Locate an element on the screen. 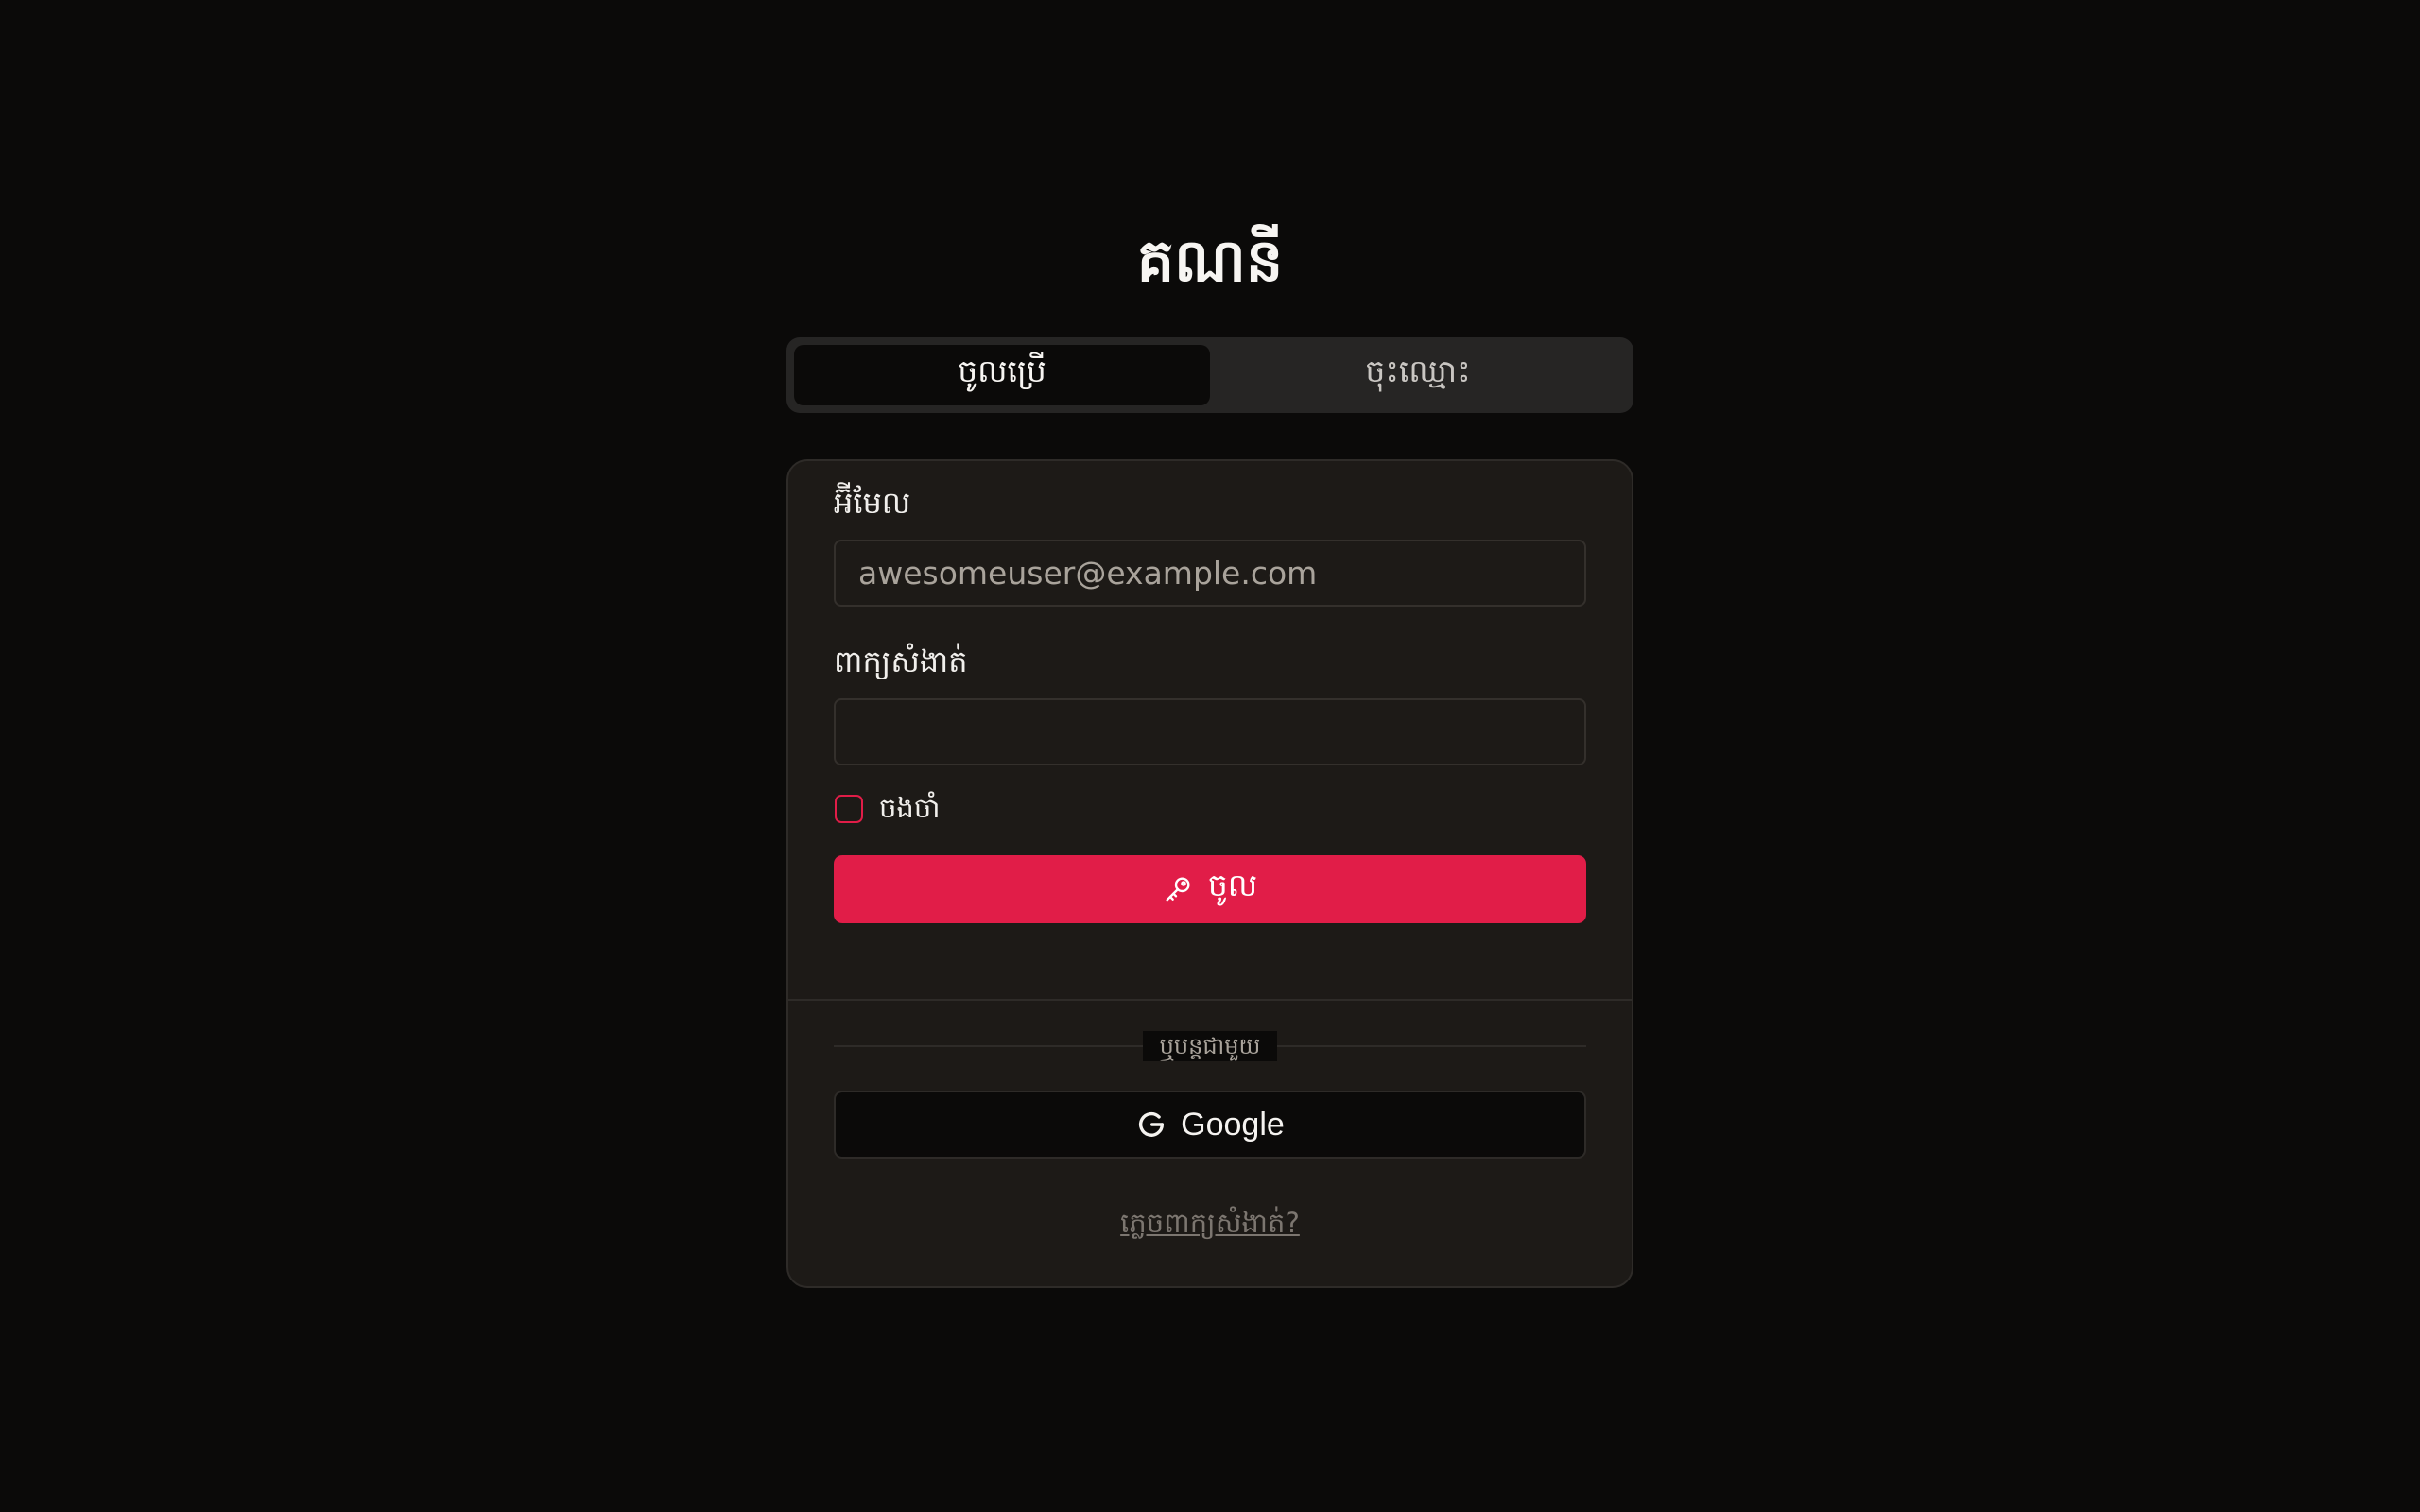  key-icon is located at coordinates (1178, 889).